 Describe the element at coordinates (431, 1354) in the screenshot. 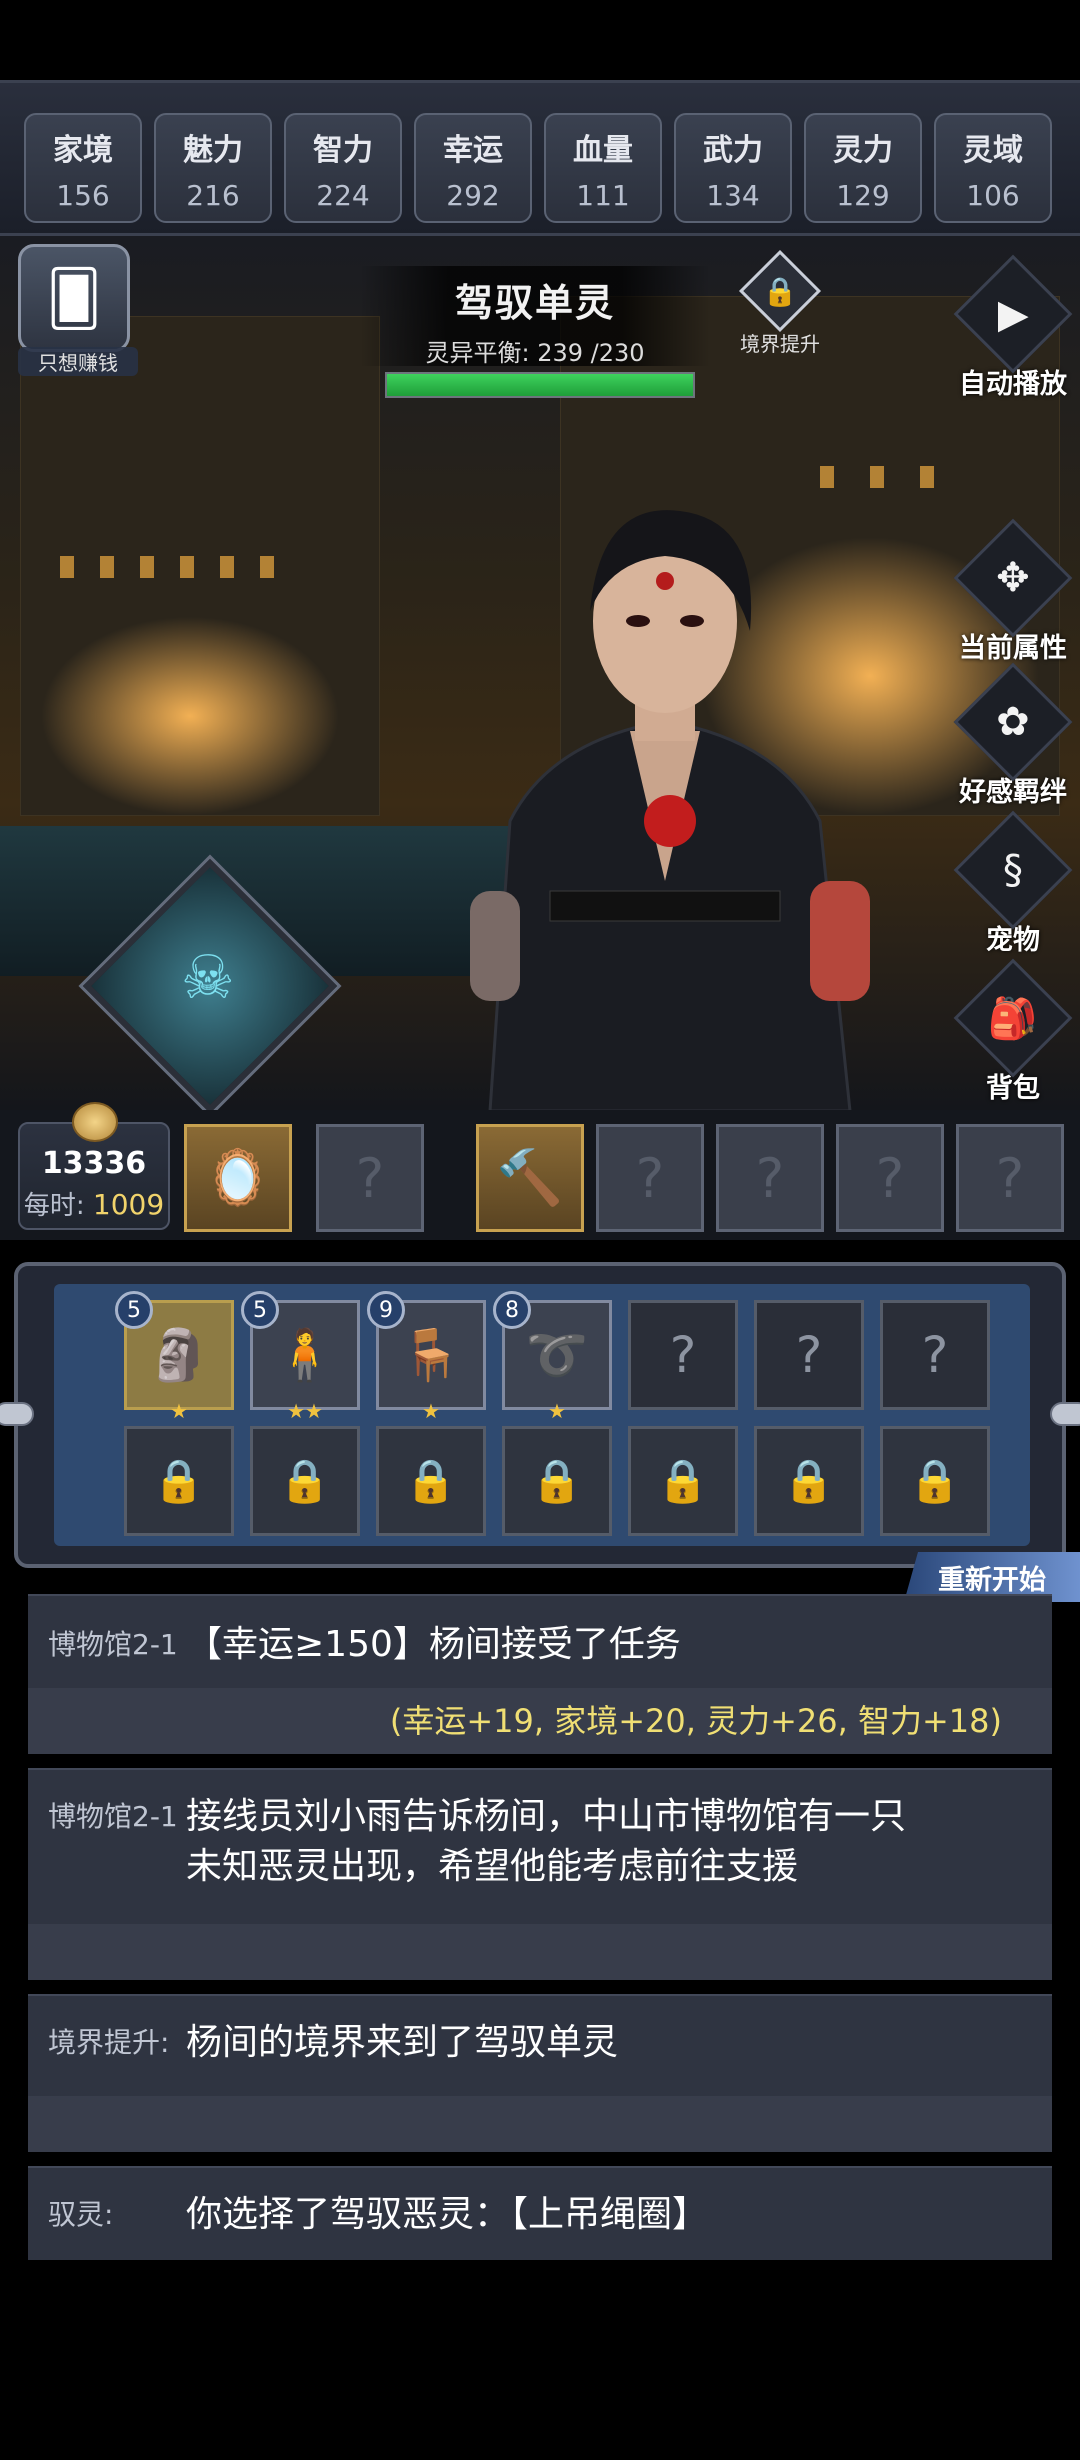

I see `chair-icon: 🪑` at that location.